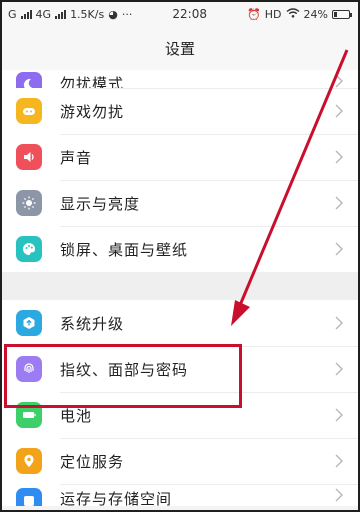  I want to click on group2-item-1: 指纹、面部与密码, so click(180, 369).